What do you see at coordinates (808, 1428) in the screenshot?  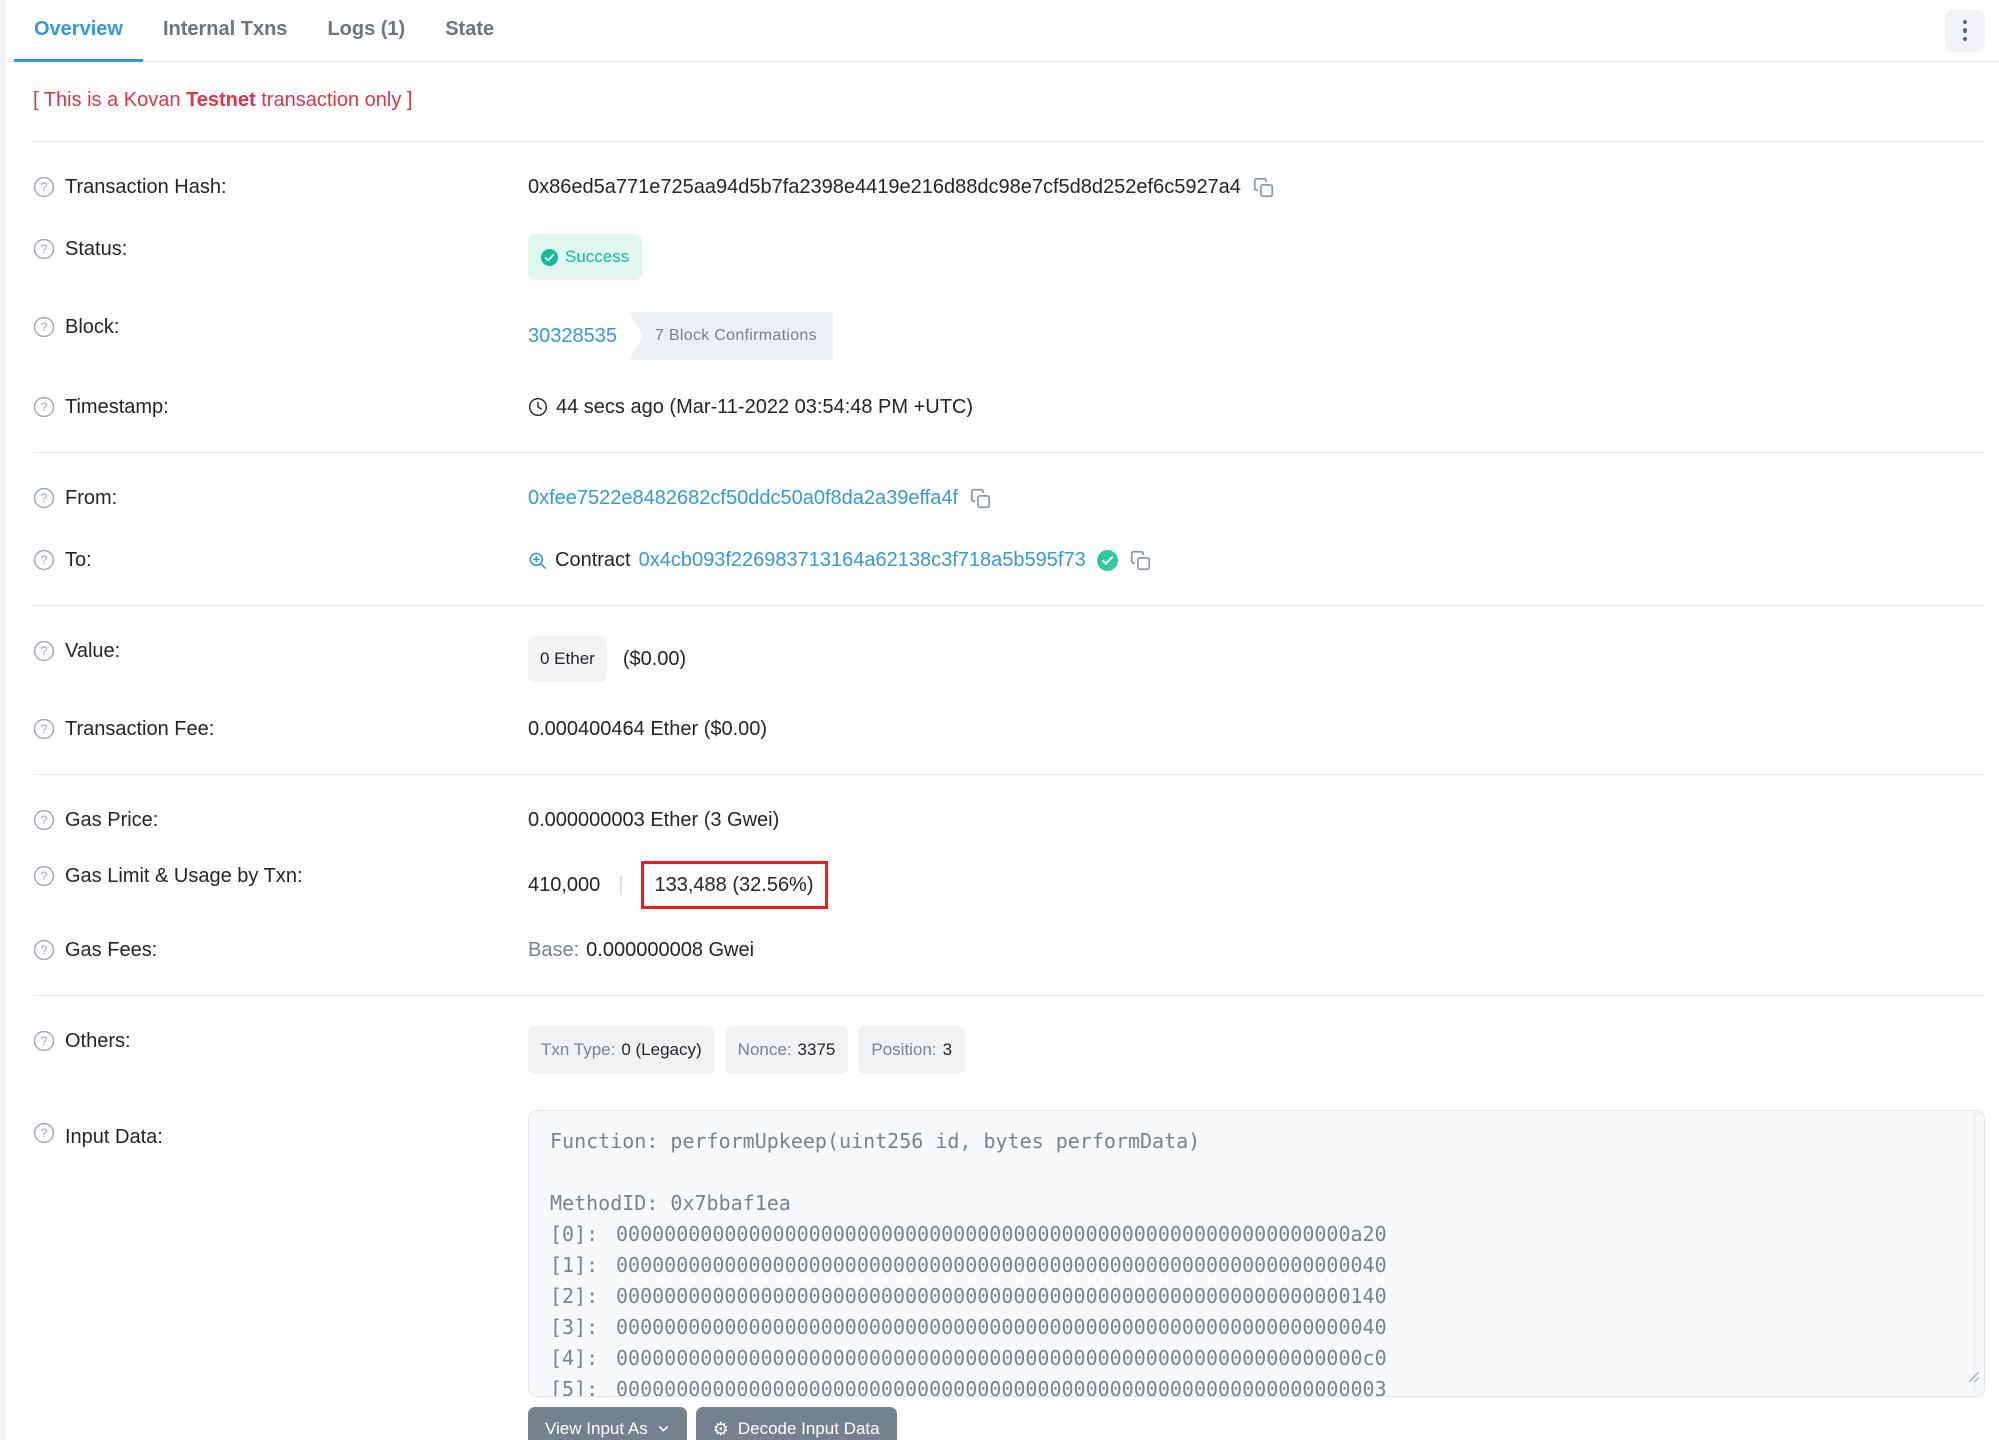 I see `button-label: Decode Input Data` at bounding box center [808, 1428].